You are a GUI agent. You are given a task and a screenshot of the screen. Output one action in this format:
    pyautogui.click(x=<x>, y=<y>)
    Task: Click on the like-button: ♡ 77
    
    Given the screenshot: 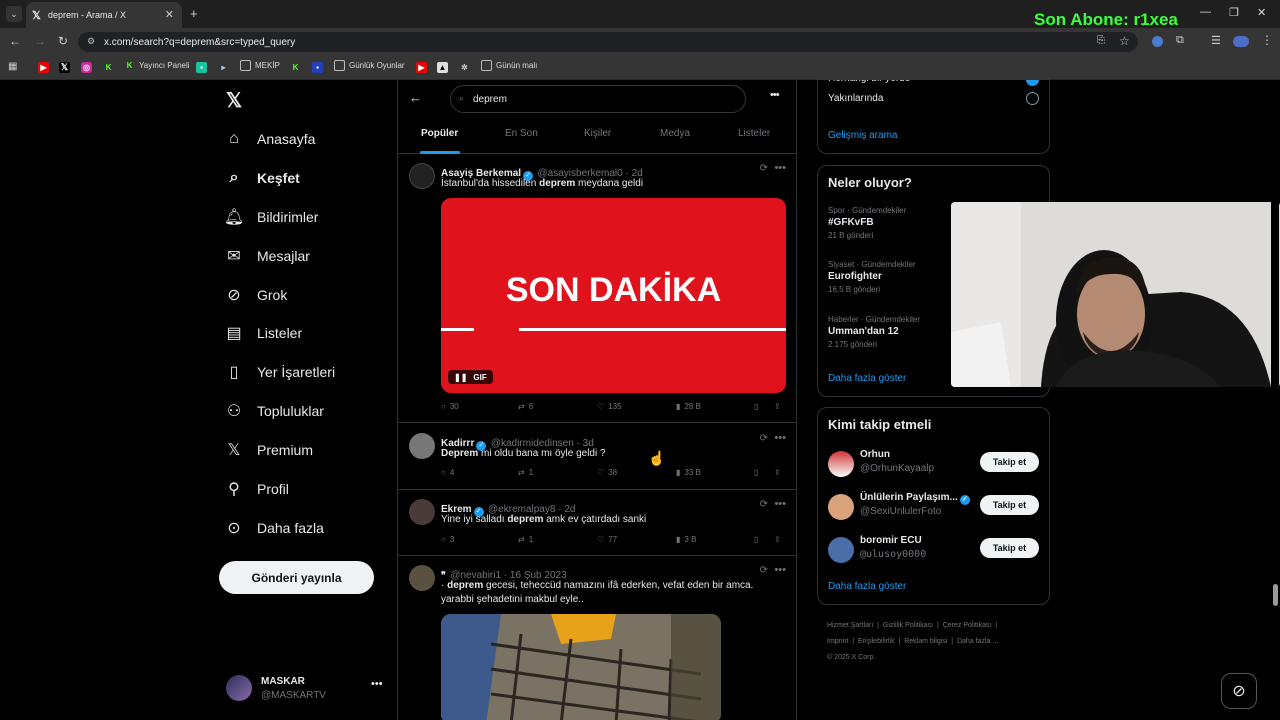 What is the action you would take?
    pyautogui.click(x=607, y=539)
    